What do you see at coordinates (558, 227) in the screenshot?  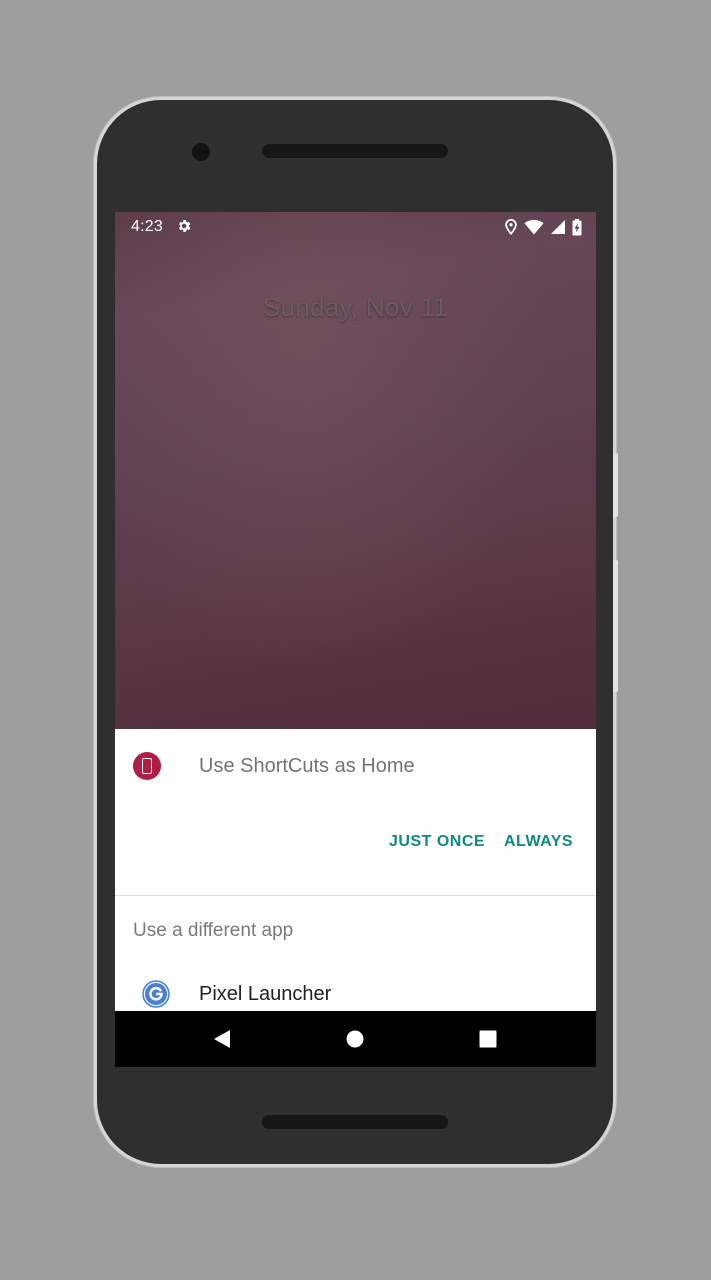 I see `cell-signal-icon` at bounding box center [558, 227].